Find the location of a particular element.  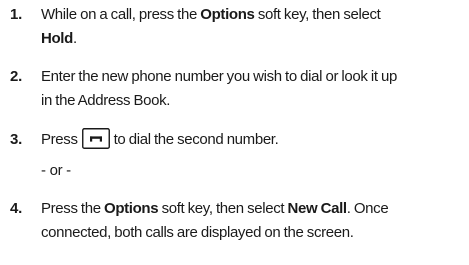

step-number: 2. is located at coordinates (16, 76).